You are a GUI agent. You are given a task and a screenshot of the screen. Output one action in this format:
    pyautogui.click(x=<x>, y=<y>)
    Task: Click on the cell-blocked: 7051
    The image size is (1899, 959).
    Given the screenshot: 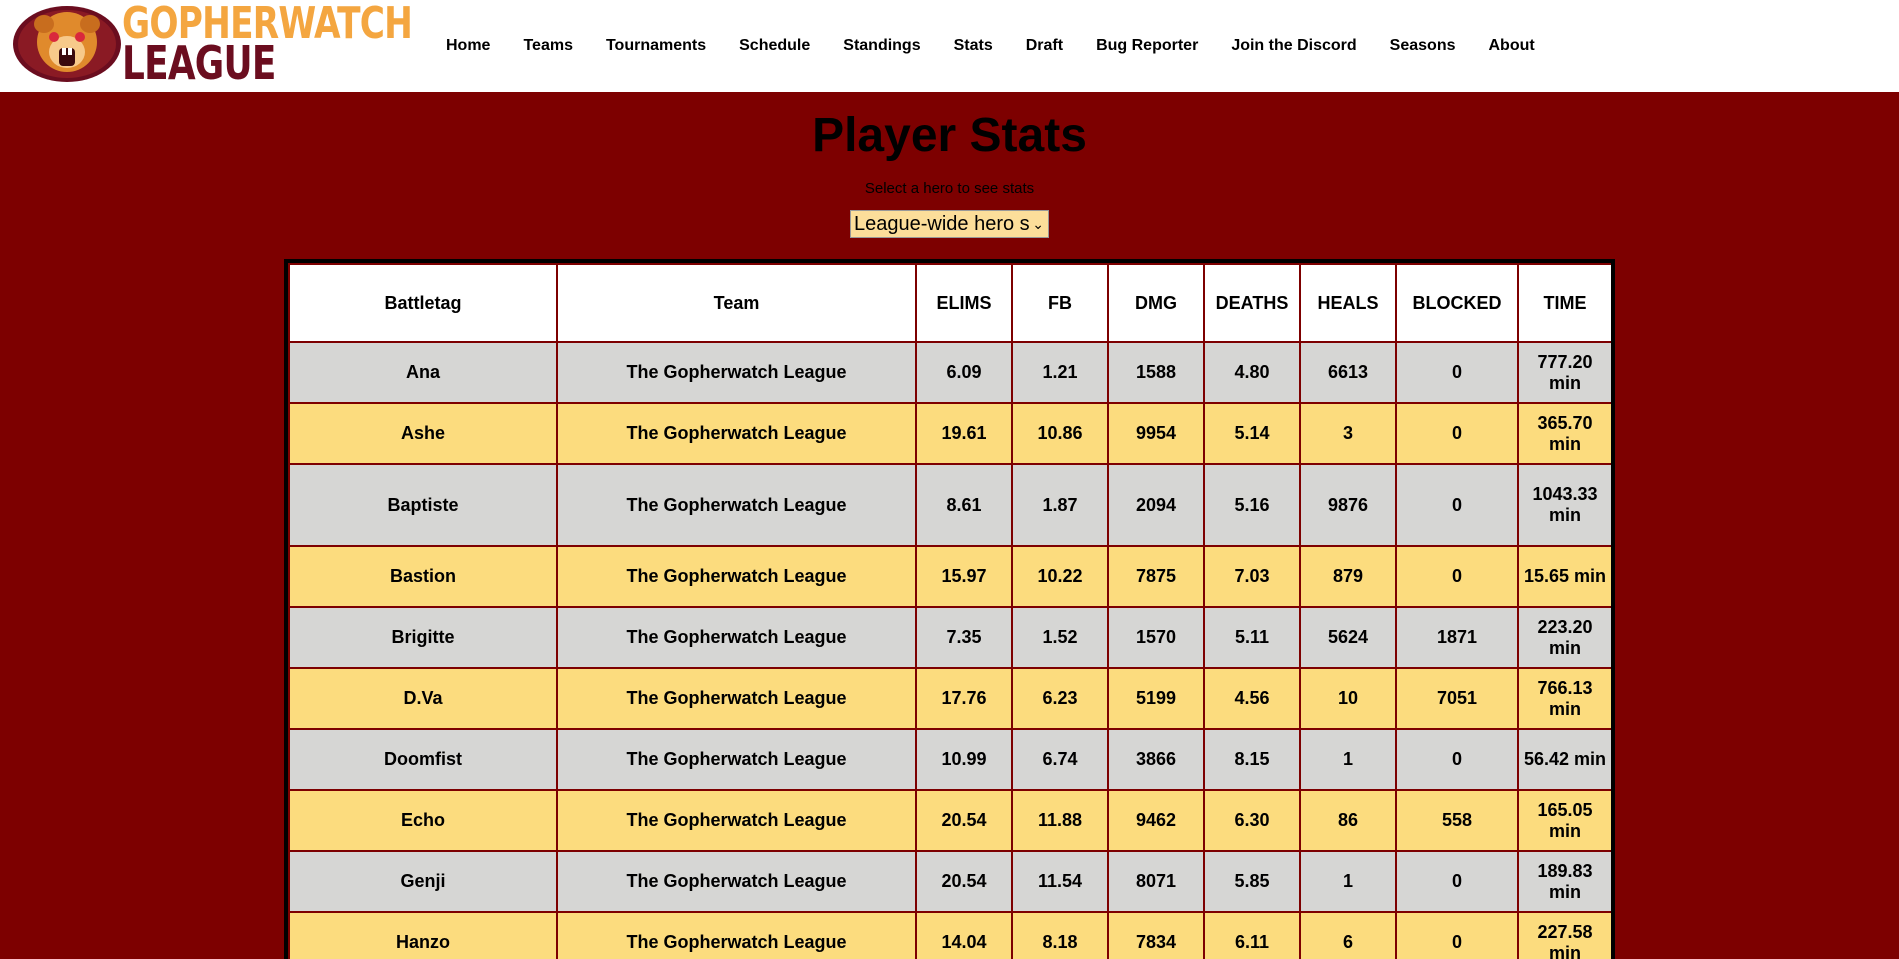 What is the action you would take?
    pyautogui.click(x=1457, y=698)
    